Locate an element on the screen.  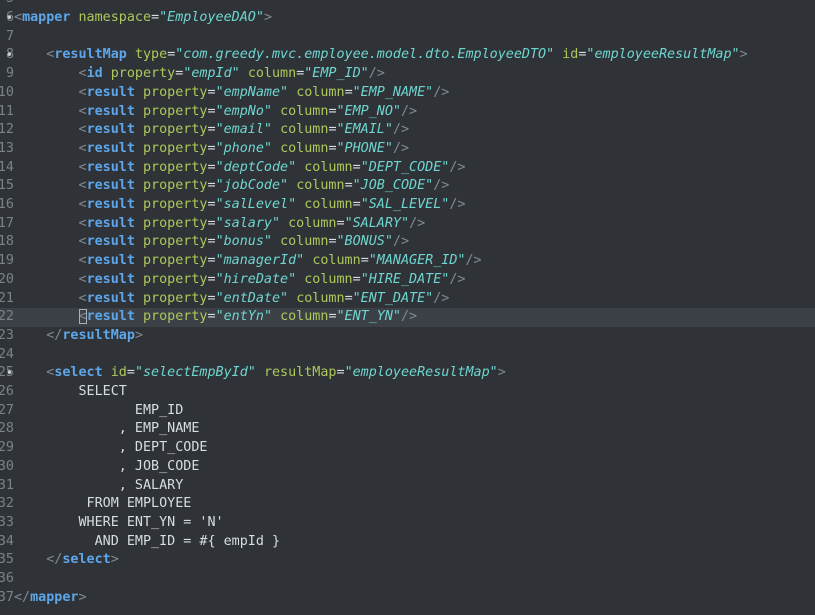
code-line: 26 SELECT is located at coordinates (407, 392).